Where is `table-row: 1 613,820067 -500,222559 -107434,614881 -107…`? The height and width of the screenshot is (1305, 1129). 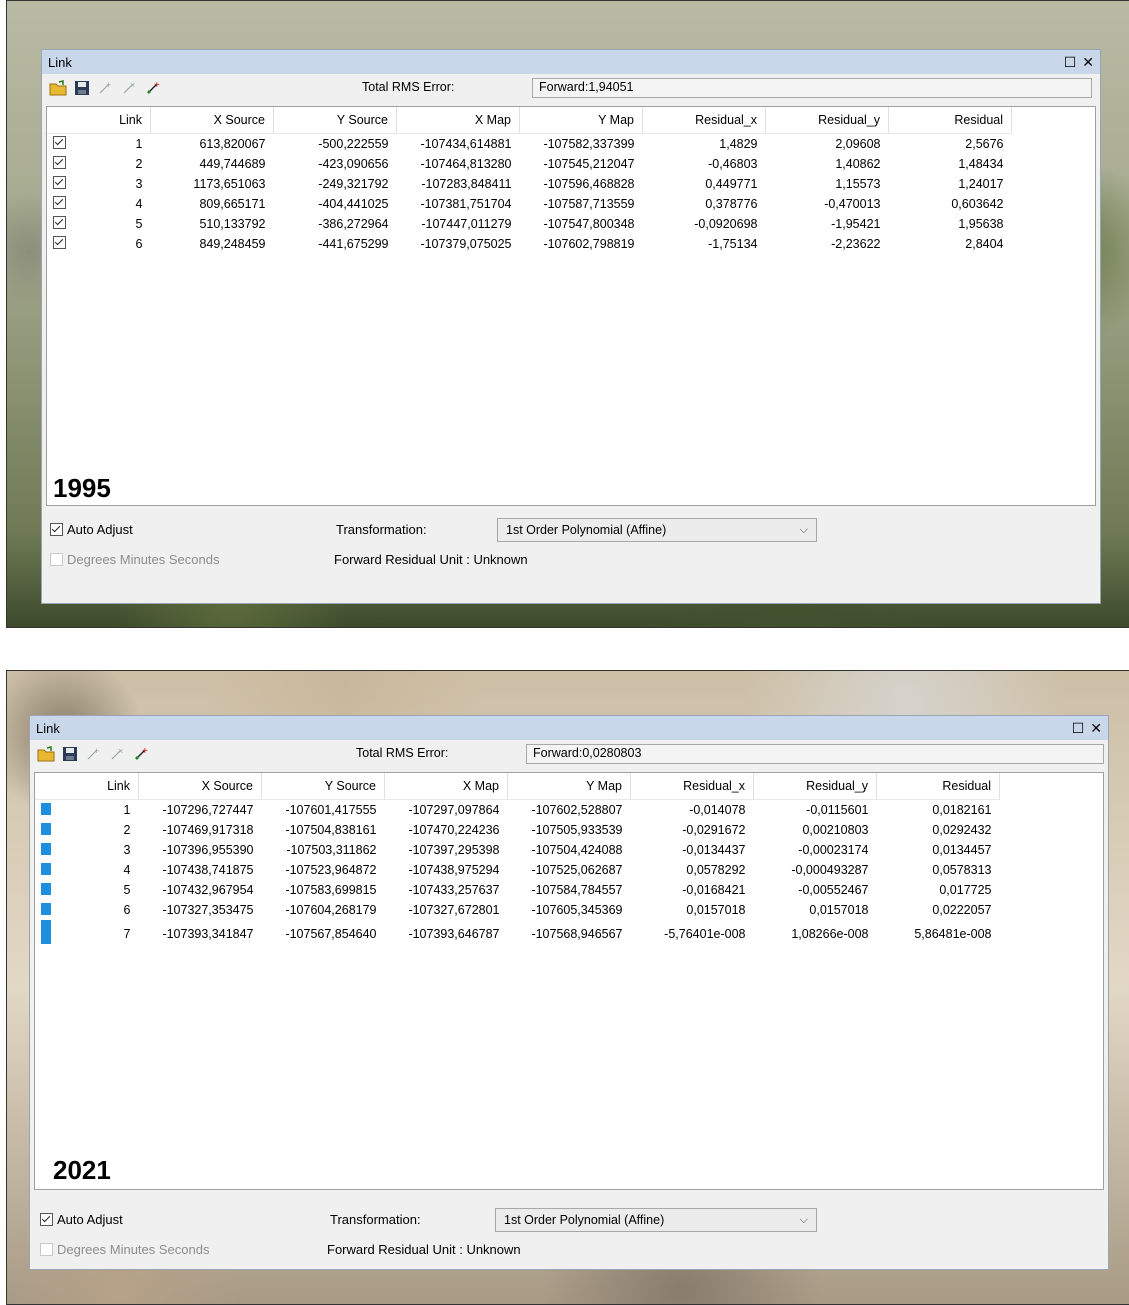
table-row: 1 613,820067 -500,222559 -107434,614881 -107… is located at coordinates (529, 144).